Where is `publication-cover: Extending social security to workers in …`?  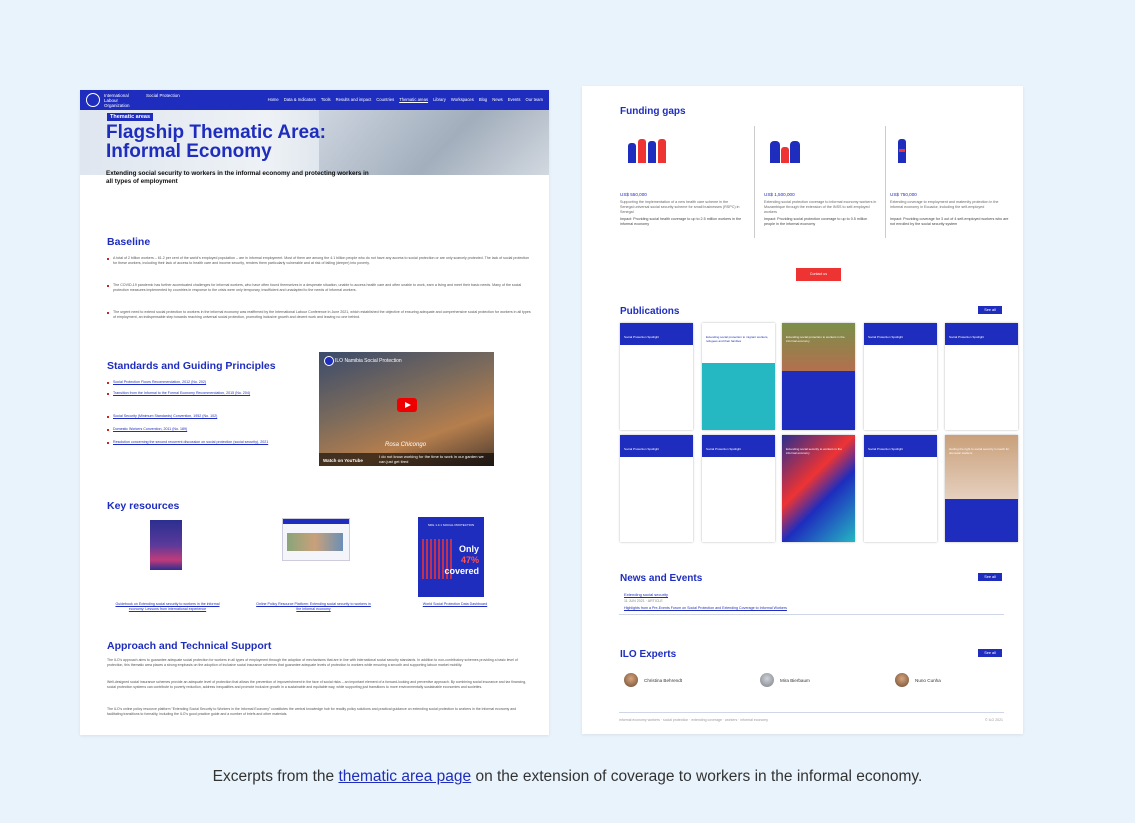 publication-cover: Extending social security to workers in … is located at coordinates (818, 488).